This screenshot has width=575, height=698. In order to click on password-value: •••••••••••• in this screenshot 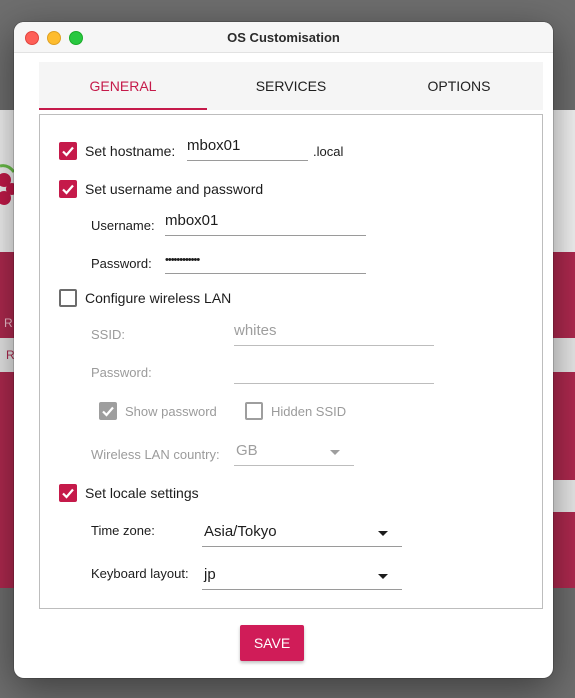, I will do `click(182, 260)`.